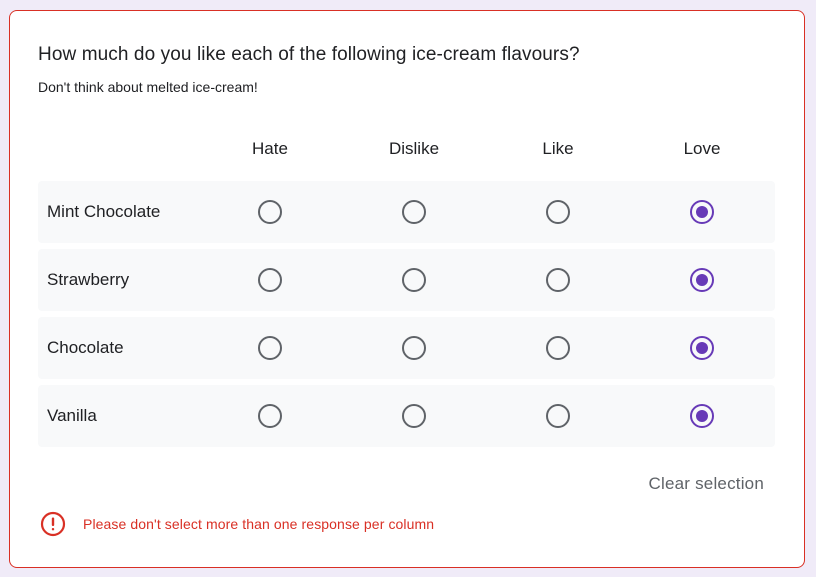  I want to click on grid-row-chocolate: Chocolate, so click(406, 348).